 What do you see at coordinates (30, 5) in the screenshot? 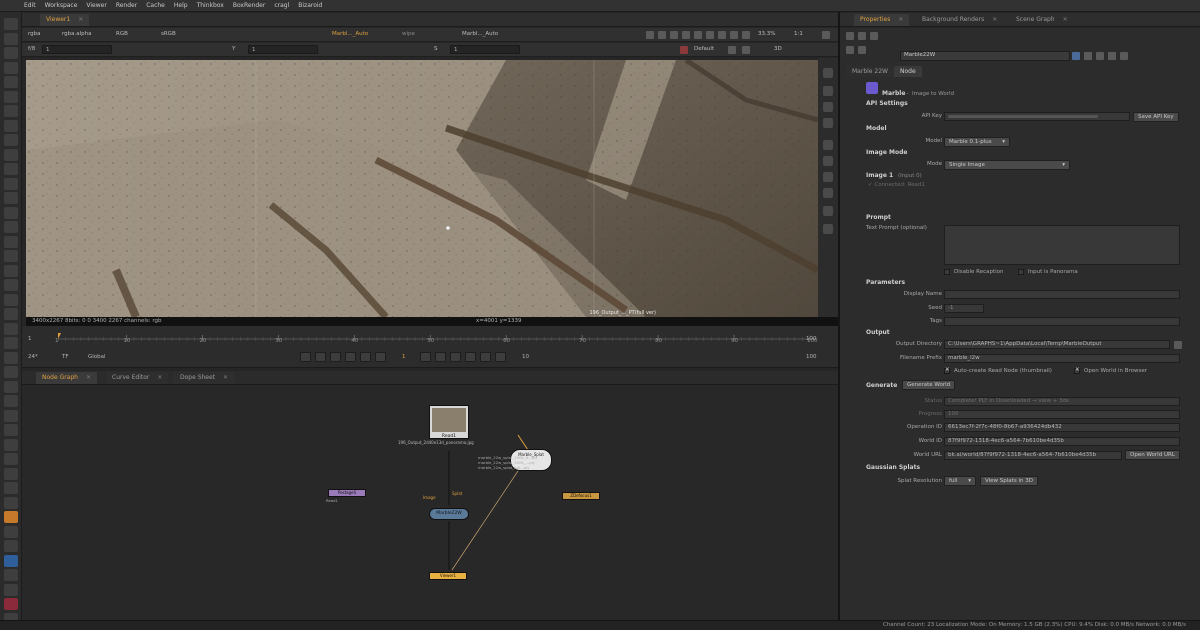
I see `menu-item-edit: Edit` at bounding box center [30, 5].